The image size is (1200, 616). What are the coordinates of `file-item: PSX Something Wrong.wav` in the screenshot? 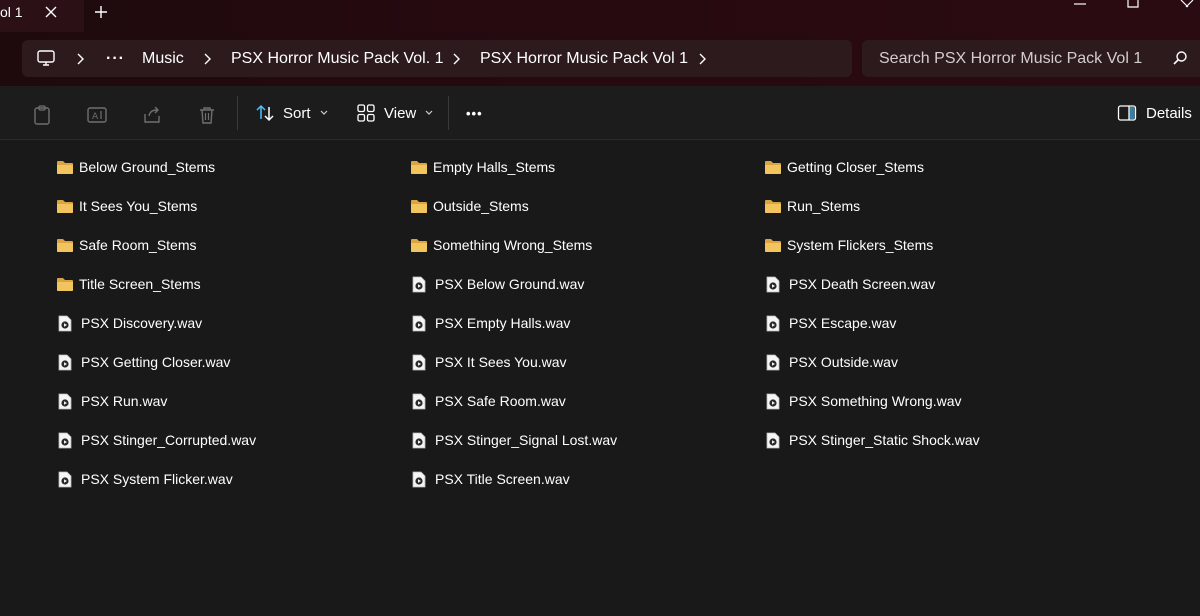 It's located at (863, 401).